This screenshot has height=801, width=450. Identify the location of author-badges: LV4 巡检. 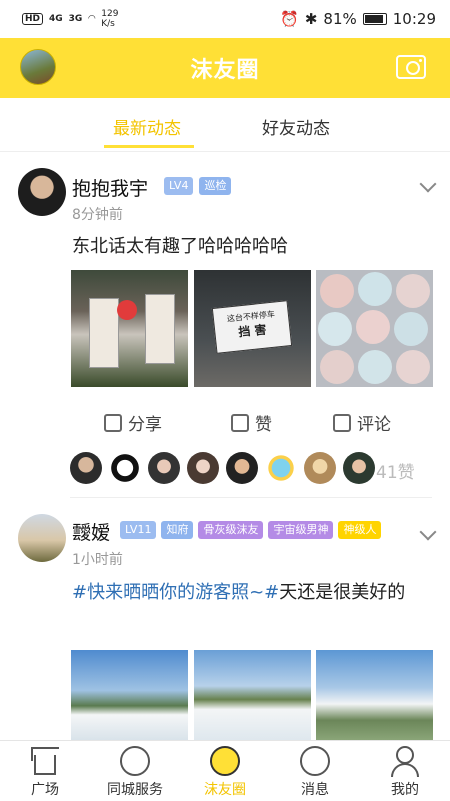
(198, 186).